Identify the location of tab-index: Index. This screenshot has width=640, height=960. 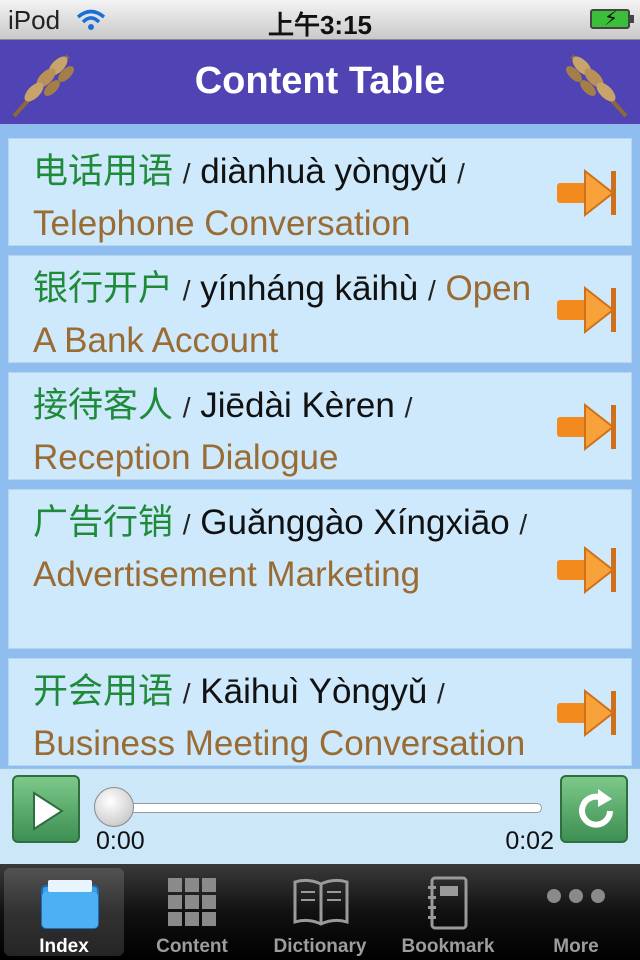
(64, 912).